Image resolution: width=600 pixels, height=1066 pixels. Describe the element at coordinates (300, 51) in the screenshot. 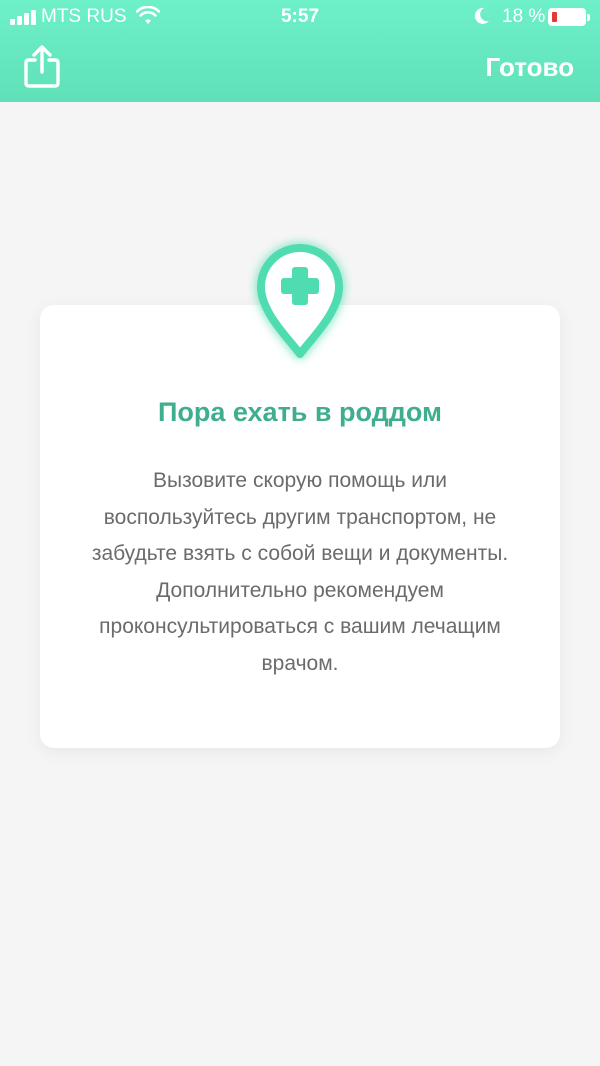

I see `top-bar: MTS RUS 5:57 18 % Готово` at that location.